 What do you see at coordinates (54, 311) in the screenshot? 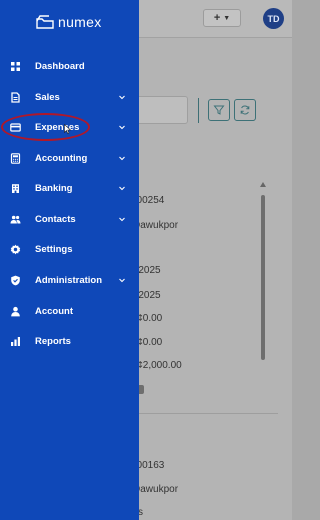
I see `sidebar-item-label: Account` at bounding box center [54, 311].